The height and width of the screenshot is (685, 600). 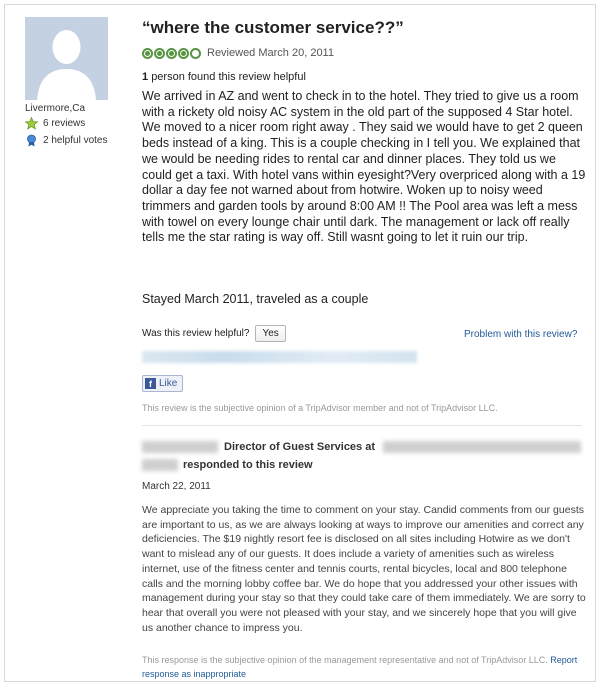 What do you see at coordinates (75, 140) in the screenshot?
I see `helpful-votes-count: 2 helpful votes` at bounding box center [75, 140].